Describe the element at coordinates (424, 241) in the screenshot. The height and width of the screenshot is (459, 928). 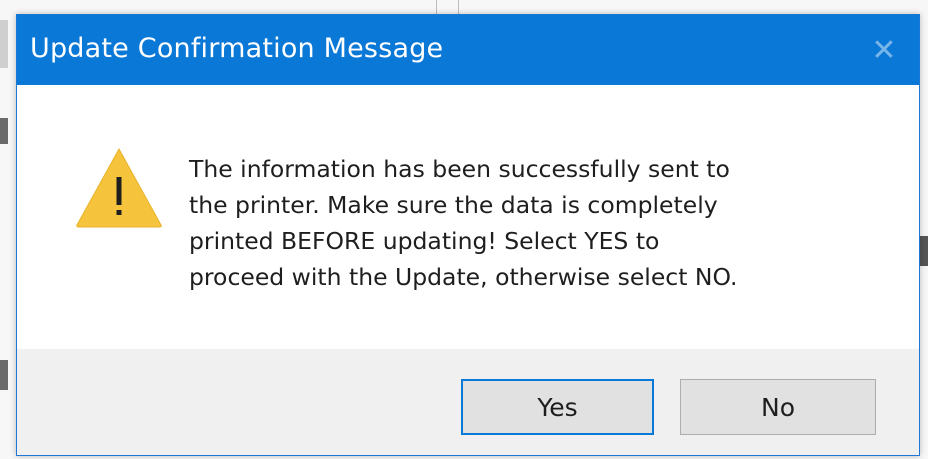
I see `message-line: printed BEFORE updating! Select YES to` at that location.